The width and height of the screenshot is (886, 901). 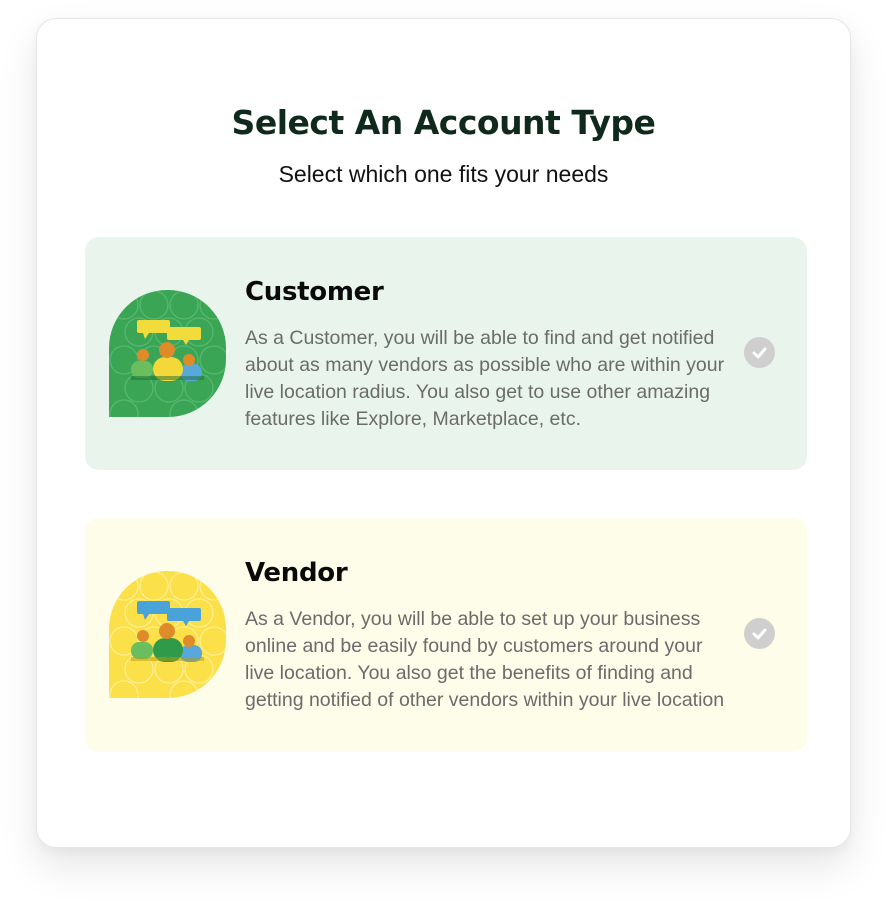 I want to click on vendor-title: Vendor, so click(x=296, y=573).